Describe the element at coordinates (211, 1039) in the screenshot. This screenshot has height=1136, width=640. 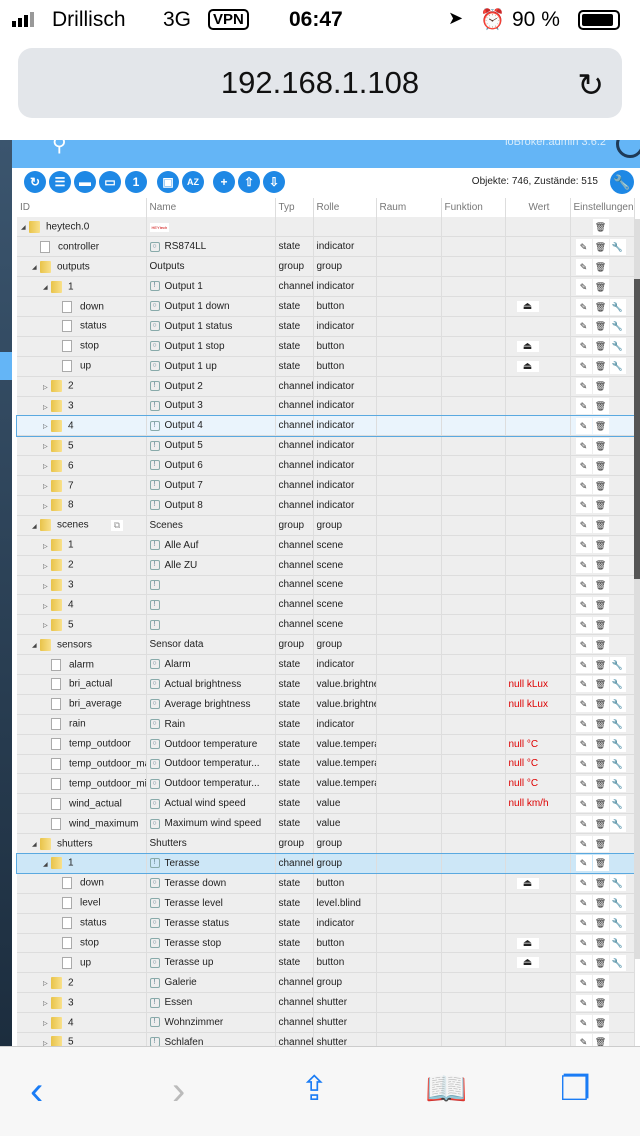
I see `name-cell: ! Schlafen` at that location.